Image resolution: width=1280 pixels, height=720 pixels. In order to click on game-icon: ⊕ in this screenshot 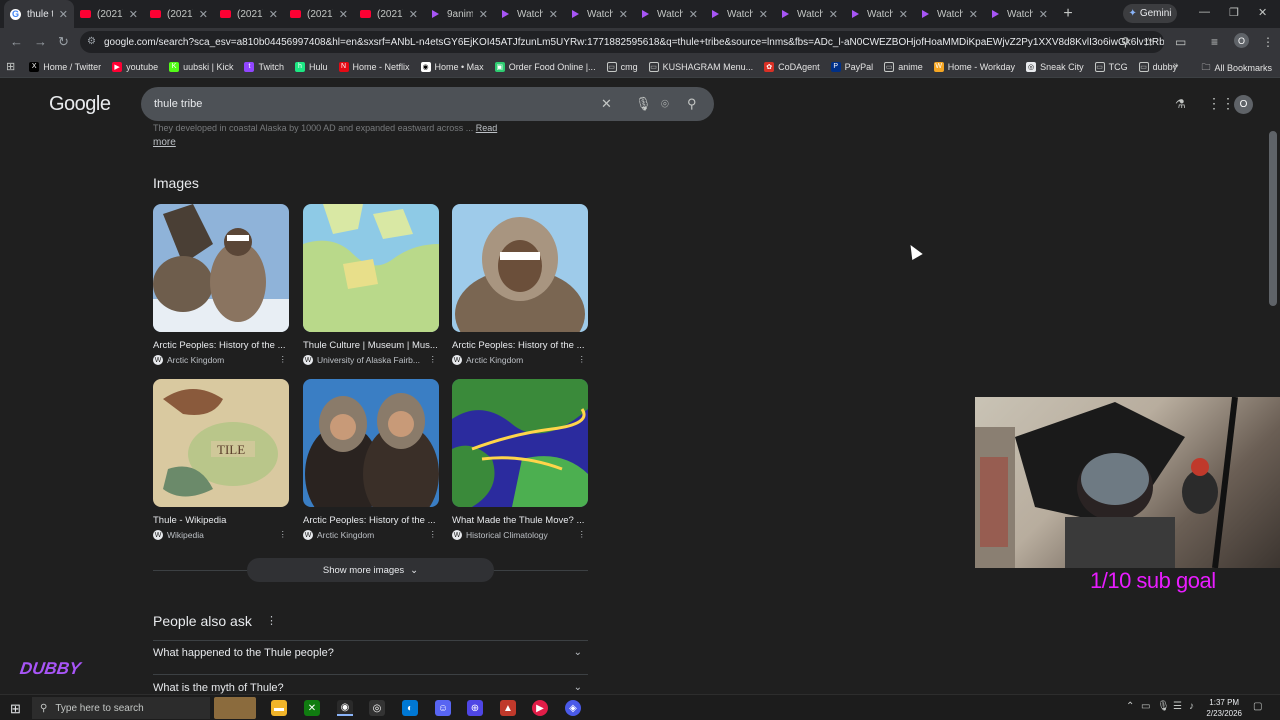, I will do `click(475, 708)`.